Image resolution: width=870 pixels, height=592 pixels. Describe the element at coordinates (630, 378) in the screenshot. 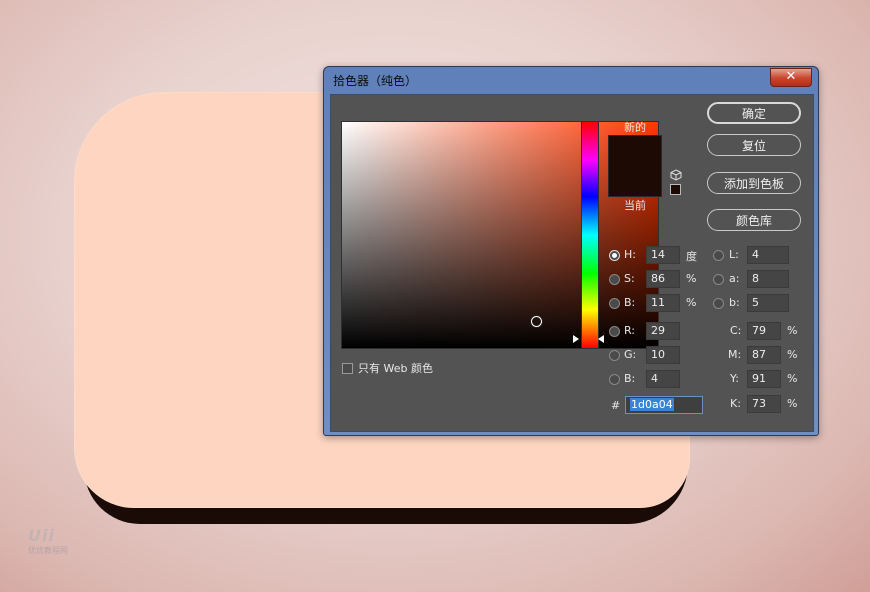

I see `blue-label: B:` at that location.